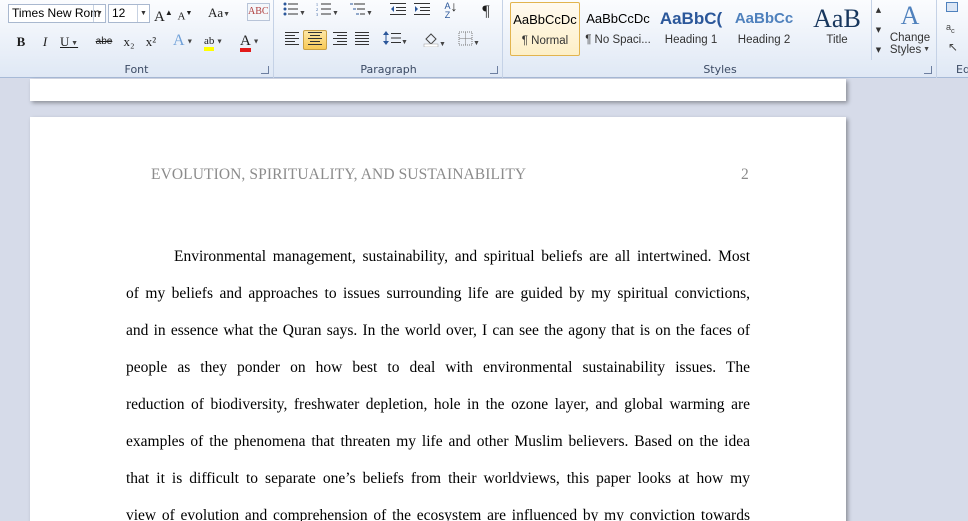  I want to click on superscript-icon: x², so click(151, 41).